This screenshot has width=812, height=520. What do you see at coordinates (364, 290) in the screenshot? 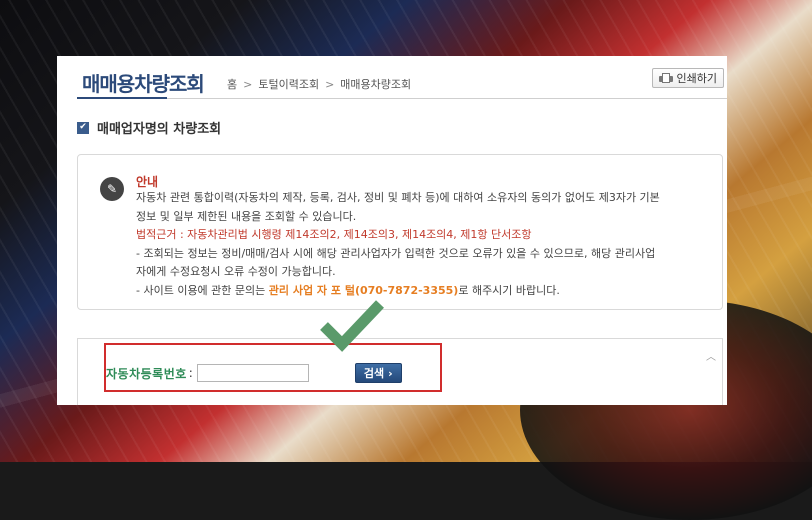
I see `portal-link: 관리 사업 자 포 털(070-7872-3355)` at bounding box center [364, 290].